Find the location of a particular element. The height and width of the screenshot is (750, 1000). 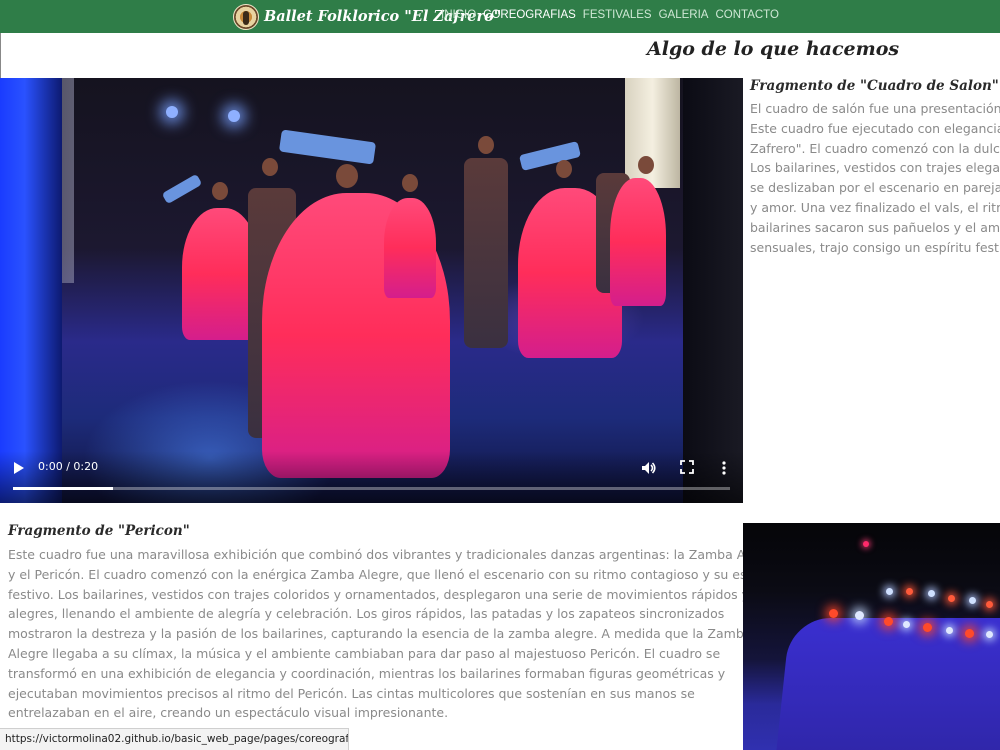

play-icon is located at coordinates (19, 468).